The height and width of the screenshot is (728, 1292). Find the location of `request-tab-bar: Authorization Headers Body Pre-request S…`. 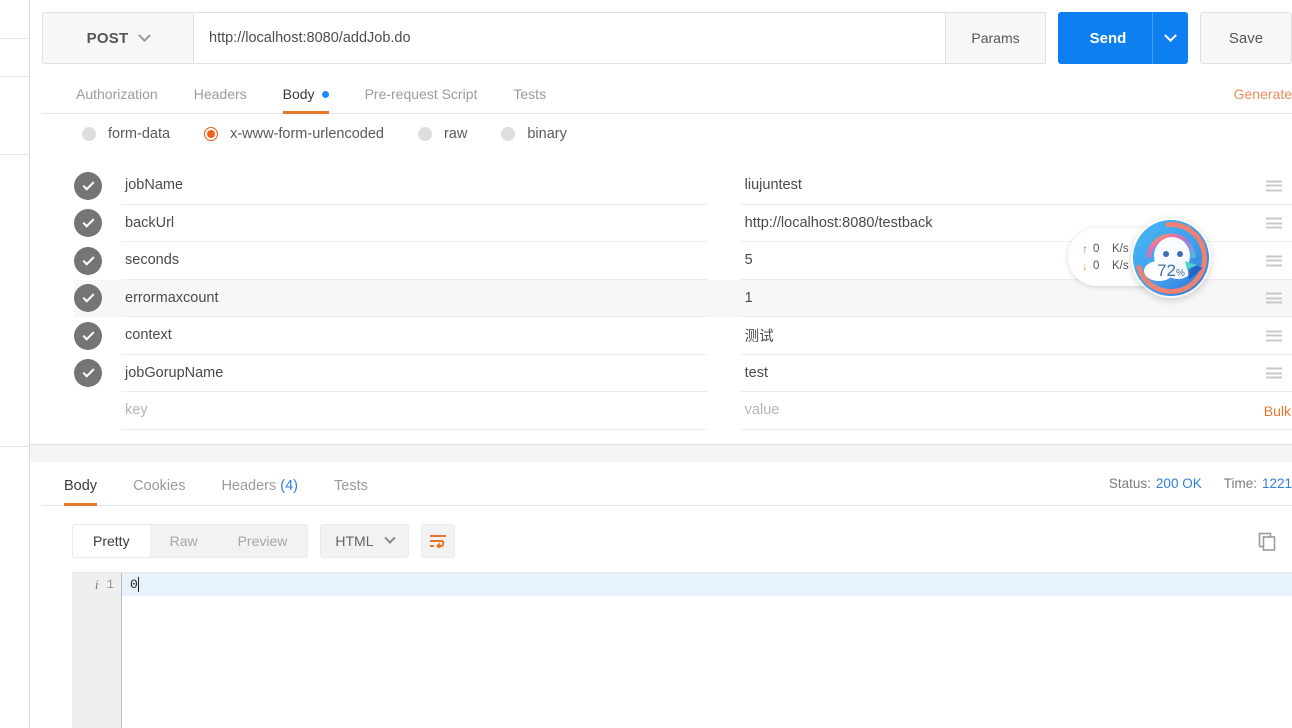

request-tab-bar: Authorization Headers Body Pre-request S… is located at coordinates (667, 95).